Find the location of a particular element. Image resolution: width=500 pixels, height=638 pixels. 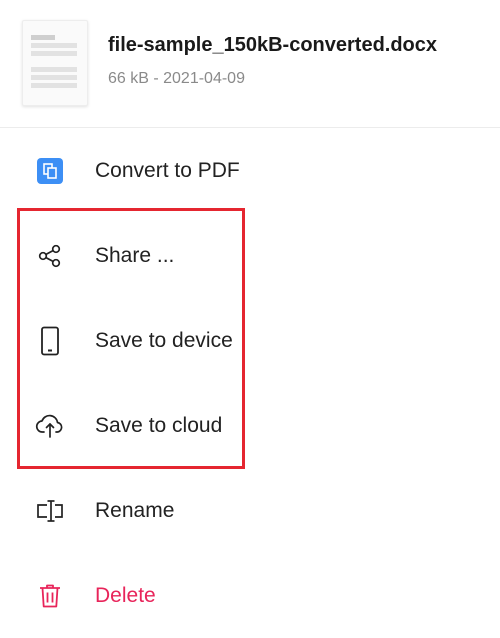

menu-item-convert-to-pdf: Convert to PDF is located at coordinates (250, 170).